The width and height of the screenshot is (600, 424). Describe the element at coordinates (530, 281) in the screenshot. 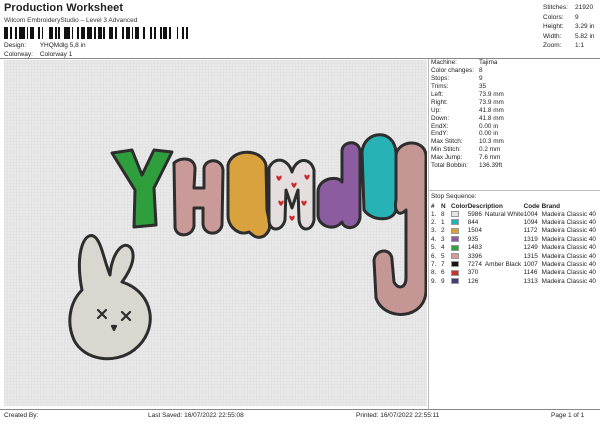

I see `row-code: 1313` at that location.